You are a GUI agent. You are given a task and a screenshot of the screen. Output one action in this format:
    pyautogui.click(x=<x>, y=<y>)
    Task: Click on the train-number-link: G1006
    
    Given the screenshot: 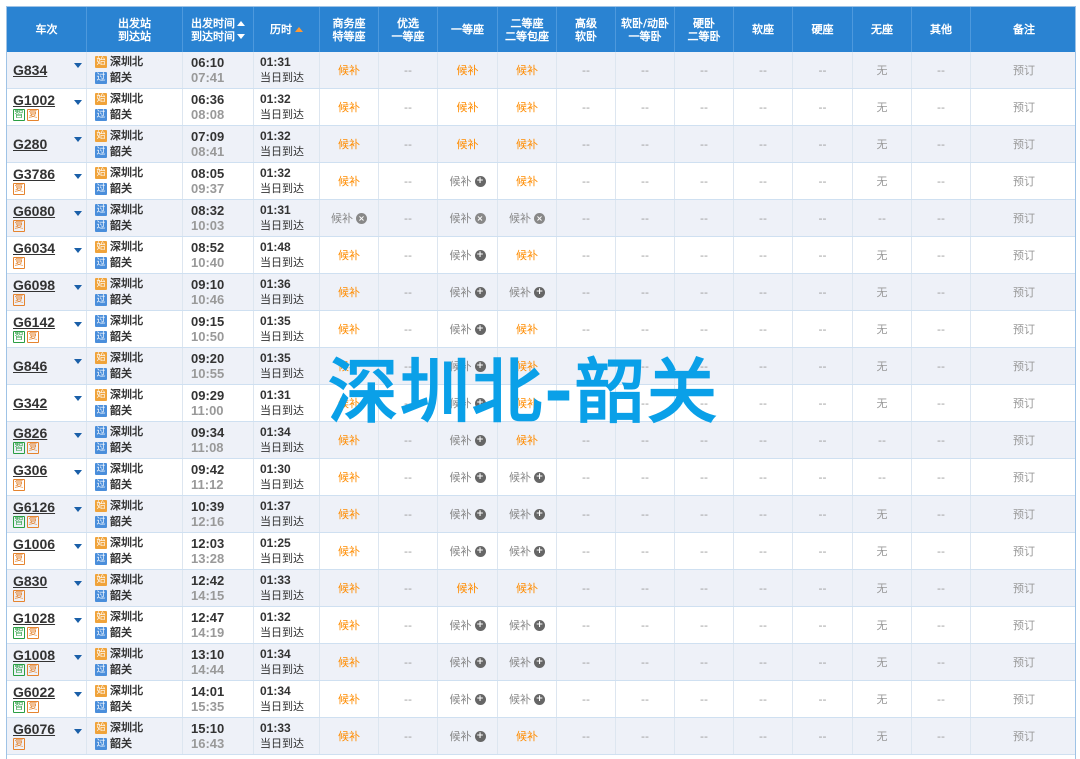 What is the action you would take?
    pyautogui.click(x=34, y=544)
    